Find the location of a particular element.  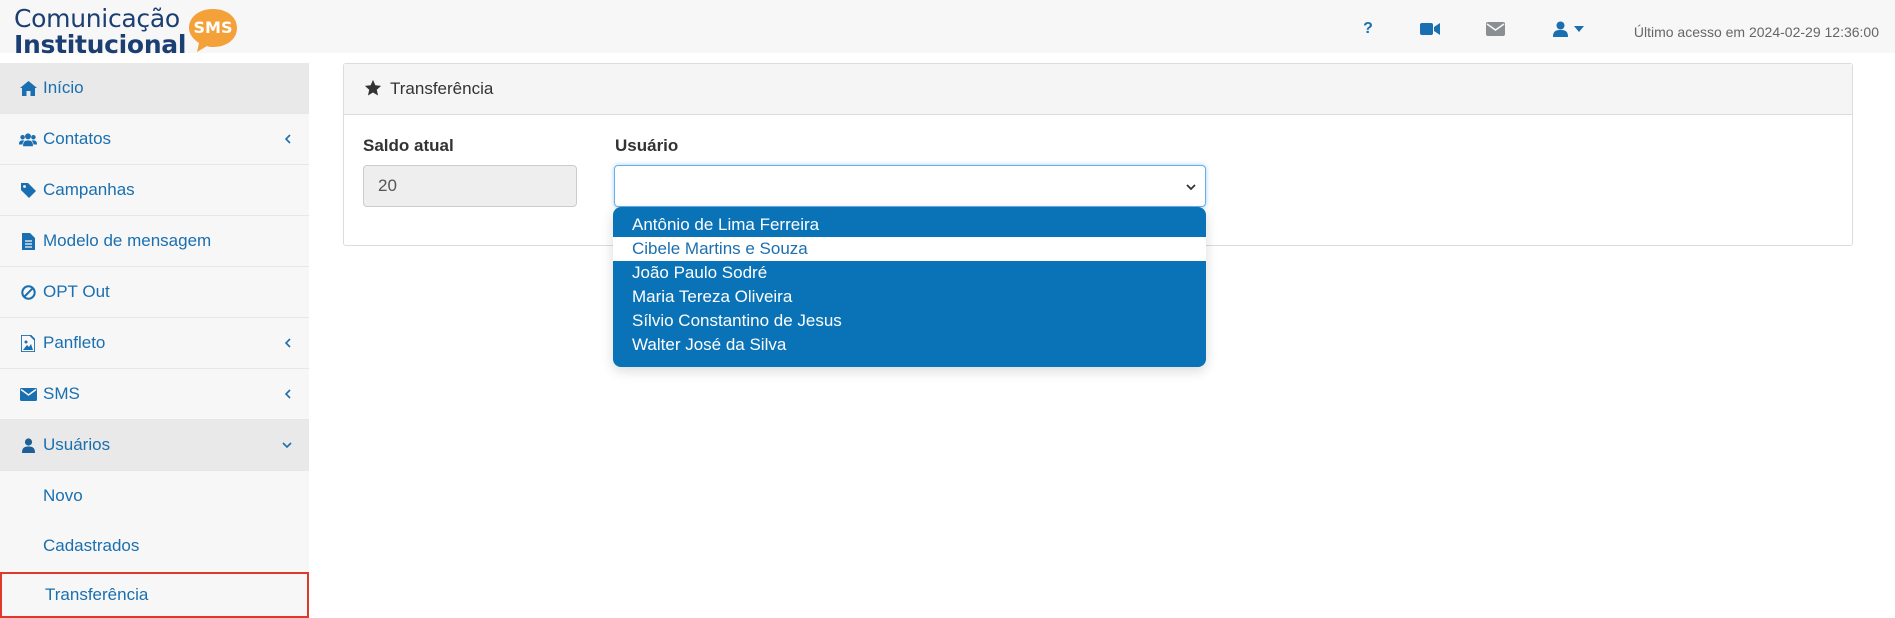

sidebar-item-sms: SMS is located at coordinates (154, 394).